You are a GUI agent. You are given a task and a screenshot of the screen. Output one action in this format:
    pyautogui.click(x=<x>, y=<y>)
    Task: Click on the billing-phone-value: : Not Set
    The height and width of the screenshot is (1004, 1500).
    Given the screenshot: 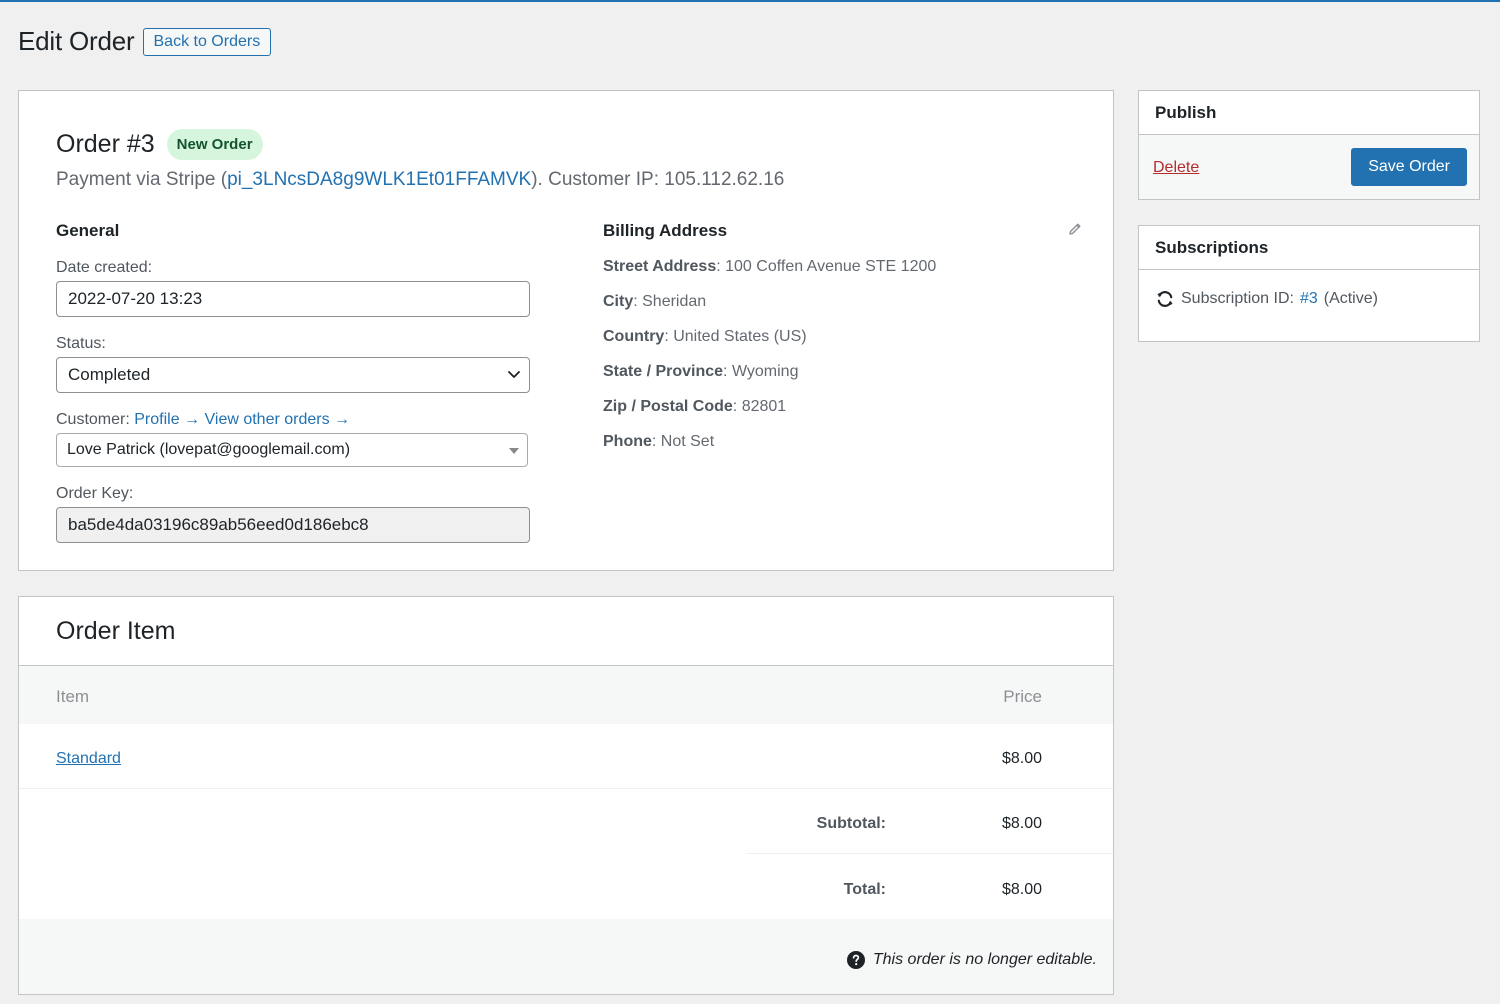 What is the action you would take?
    pyautogui.click(x=683, y=441)
    